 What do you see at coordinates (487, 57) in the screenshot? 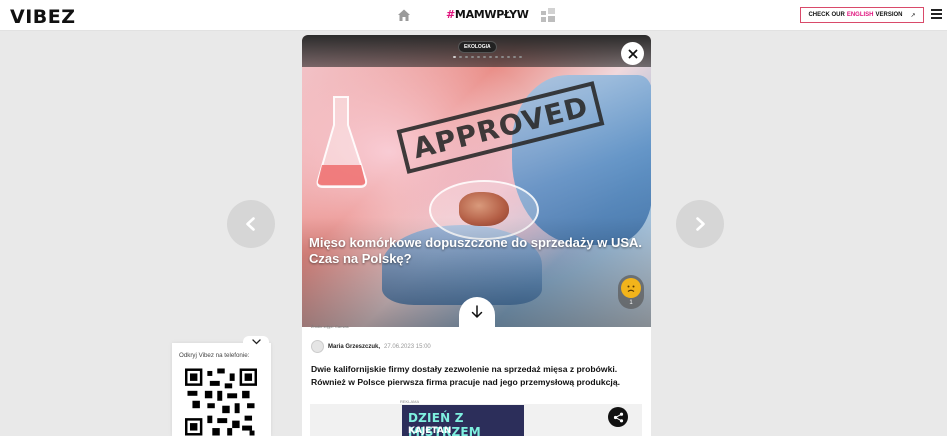
I see `story-progress` at bounding box center [487, 57].